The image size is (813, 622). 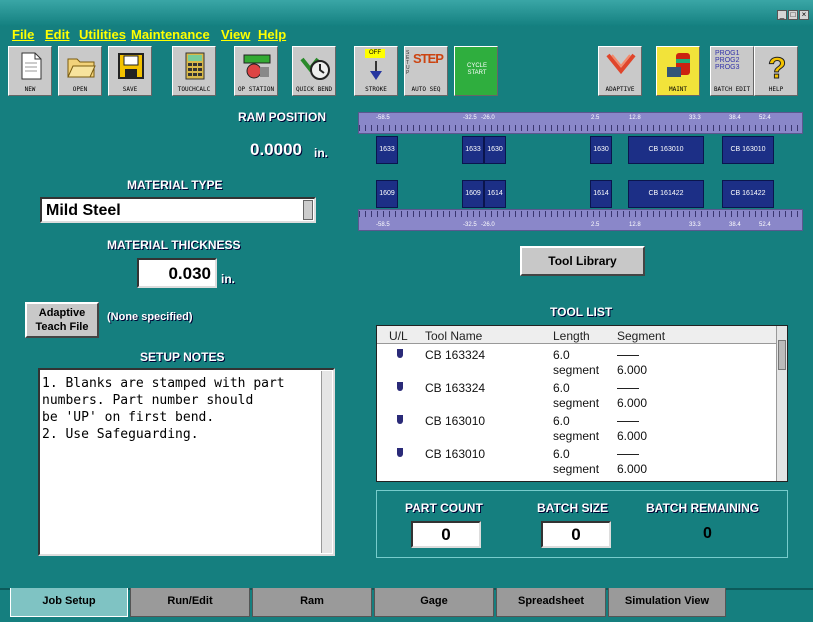 What do you see at coordinates (476, 71) in the screenshot?
I see `cycle-start-button: CYCLE START` at bounding box center [476, 71].